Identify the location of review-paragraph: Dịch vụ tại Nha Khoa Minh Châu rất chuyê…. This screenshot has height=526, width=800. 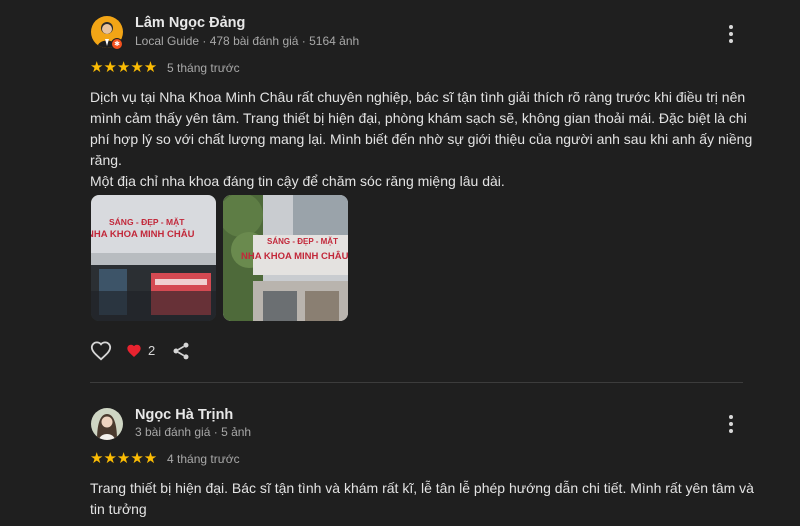
(421, 128).